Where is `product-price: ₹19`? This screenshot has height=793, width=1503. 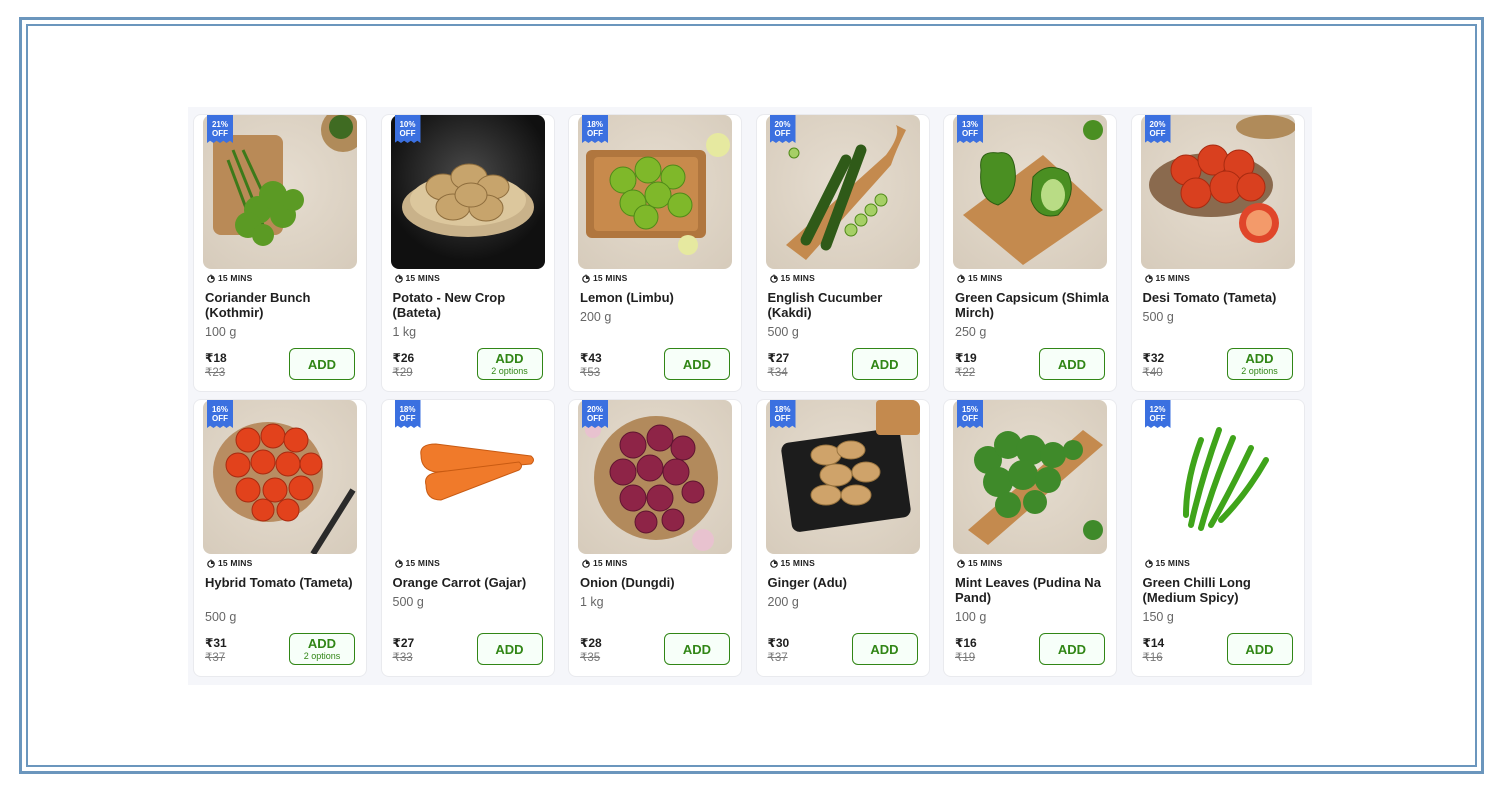 product-price: ₹19 is located at coordinates (966, 358).